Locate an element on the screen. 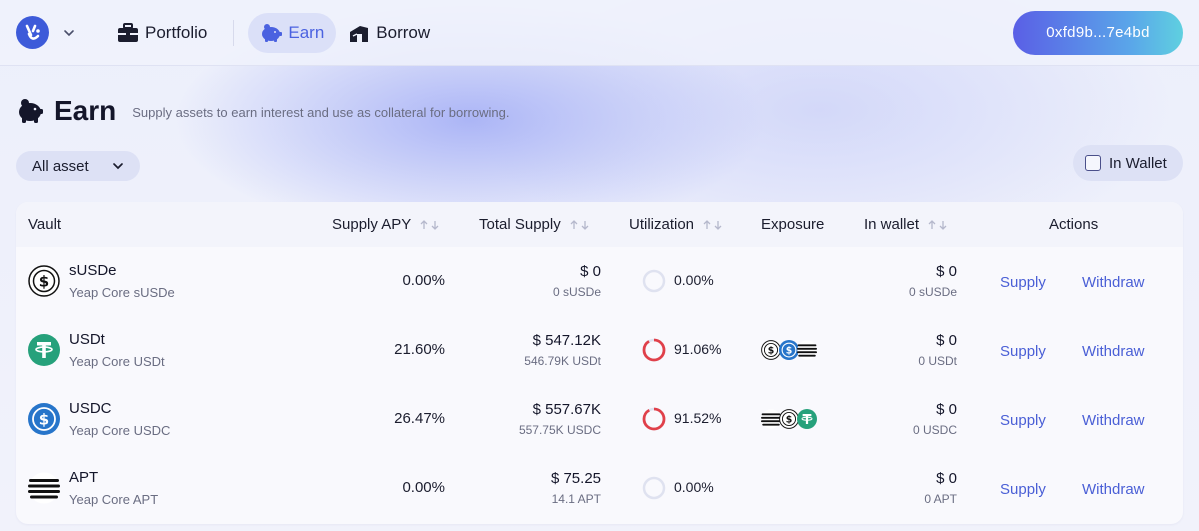  utilization-value: 91.52% is located at coordinates (698, 418).